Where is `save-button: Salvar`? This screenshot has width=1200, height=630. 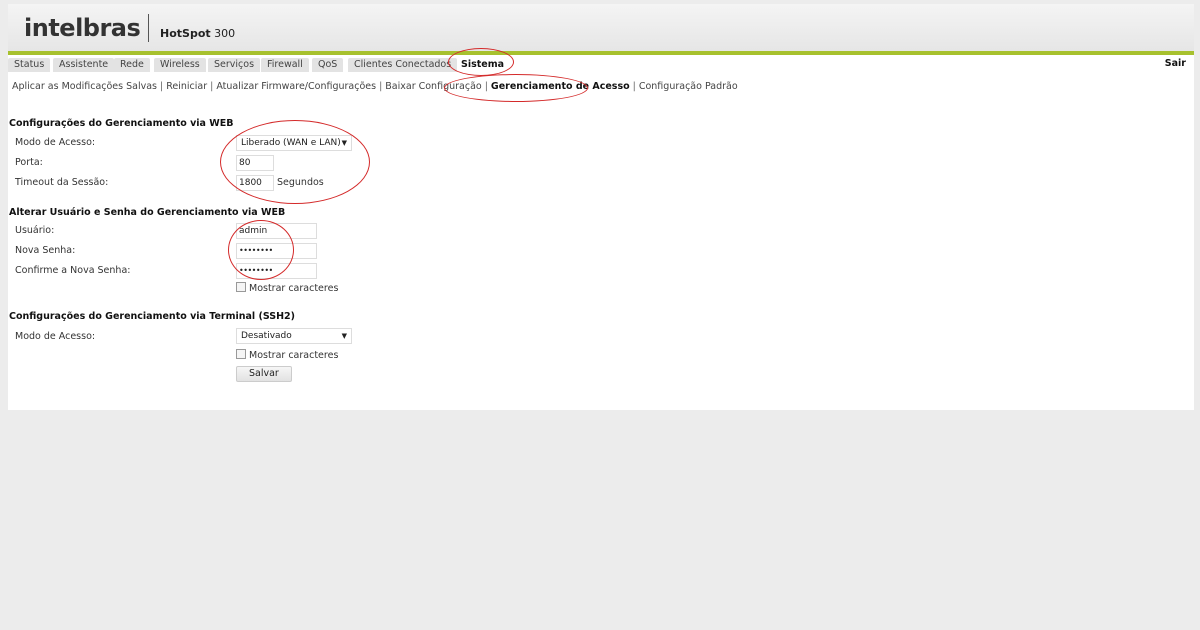
save-button: Salvar is located at coordinates (264, 374).